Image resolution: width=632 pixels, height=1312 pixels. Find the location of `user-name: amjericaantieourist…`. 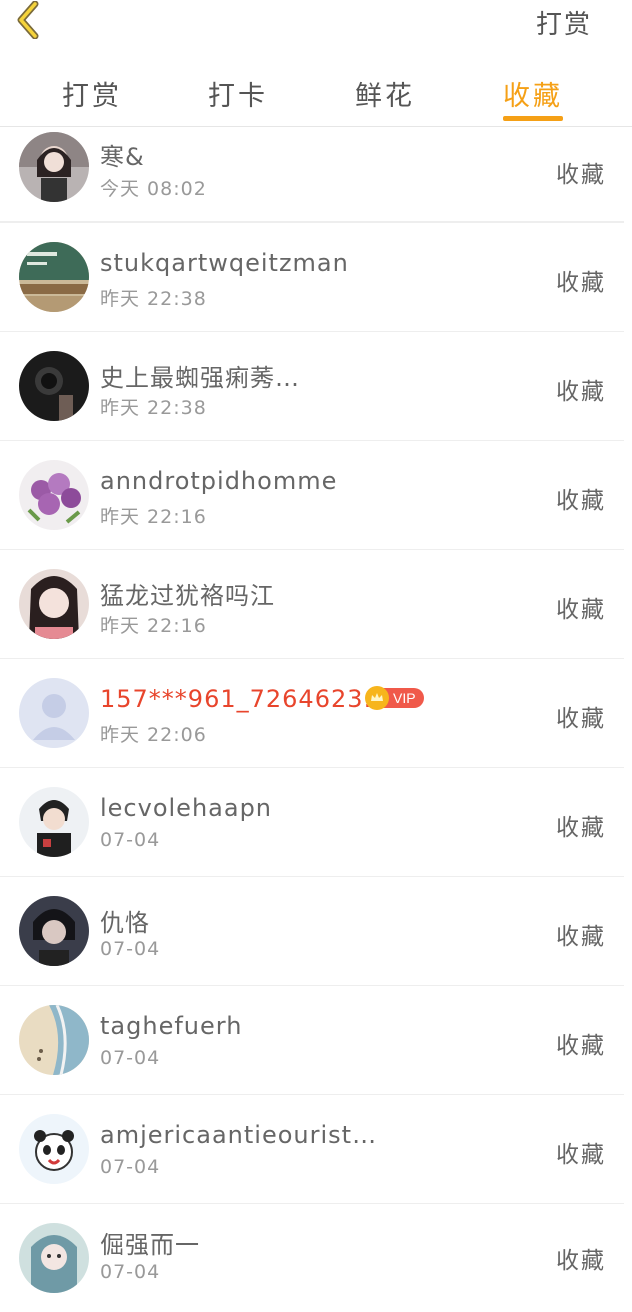

user-name: amjericaantieourist… is located at coordinates (239, 1135).